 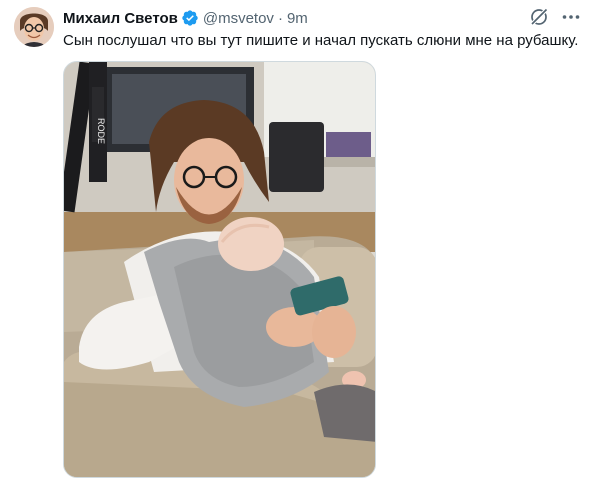 I want to click on tweet-top-actions, so click(x=555, y=17).